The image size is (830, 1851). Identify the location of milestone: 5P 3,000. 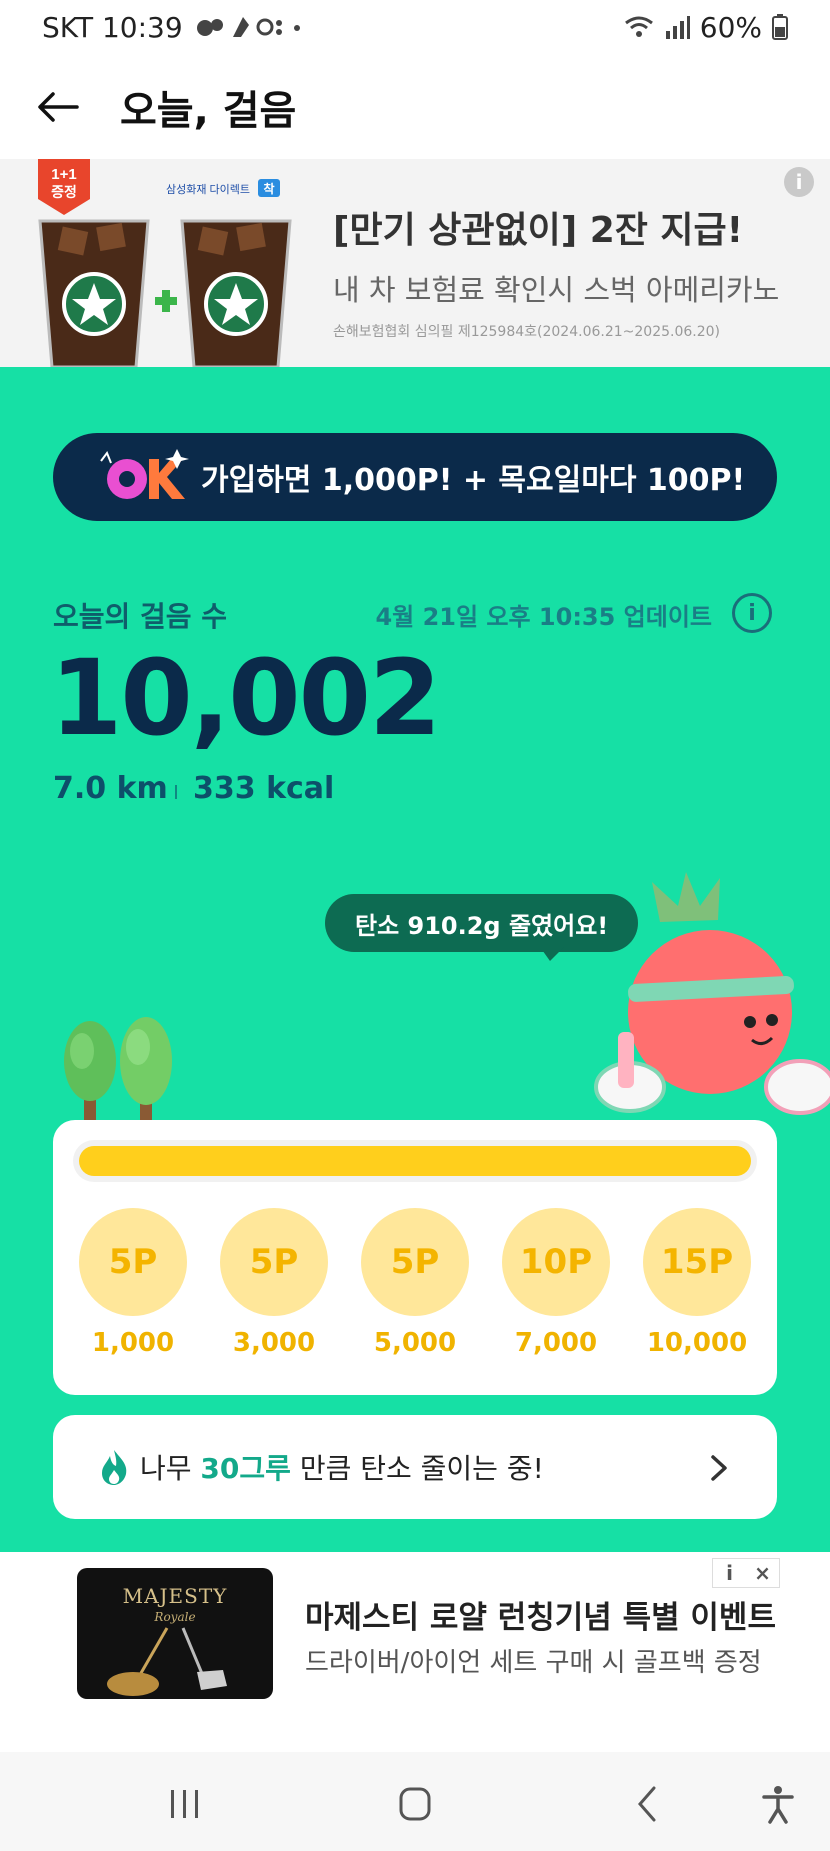
(274, 1283).